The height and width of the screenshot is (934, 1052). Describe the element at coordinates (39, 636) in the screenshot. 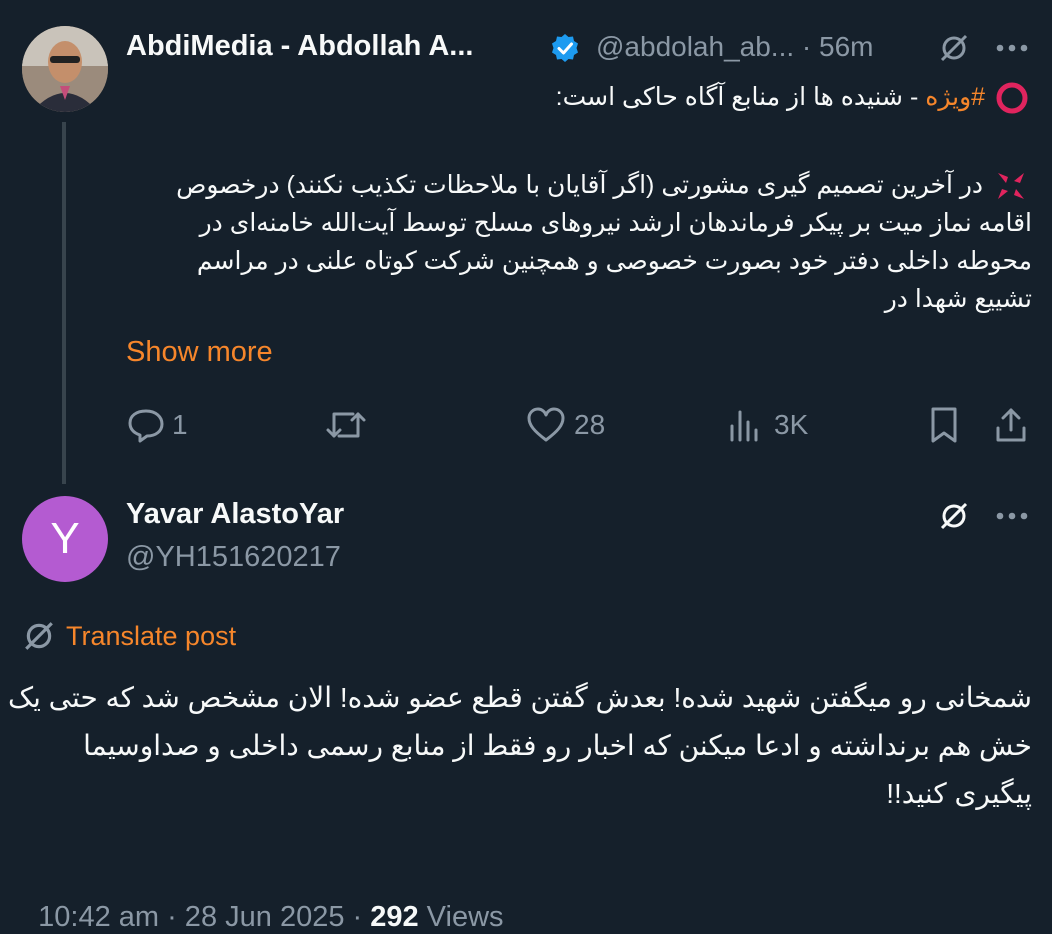

I see `translate-icon` at that location.